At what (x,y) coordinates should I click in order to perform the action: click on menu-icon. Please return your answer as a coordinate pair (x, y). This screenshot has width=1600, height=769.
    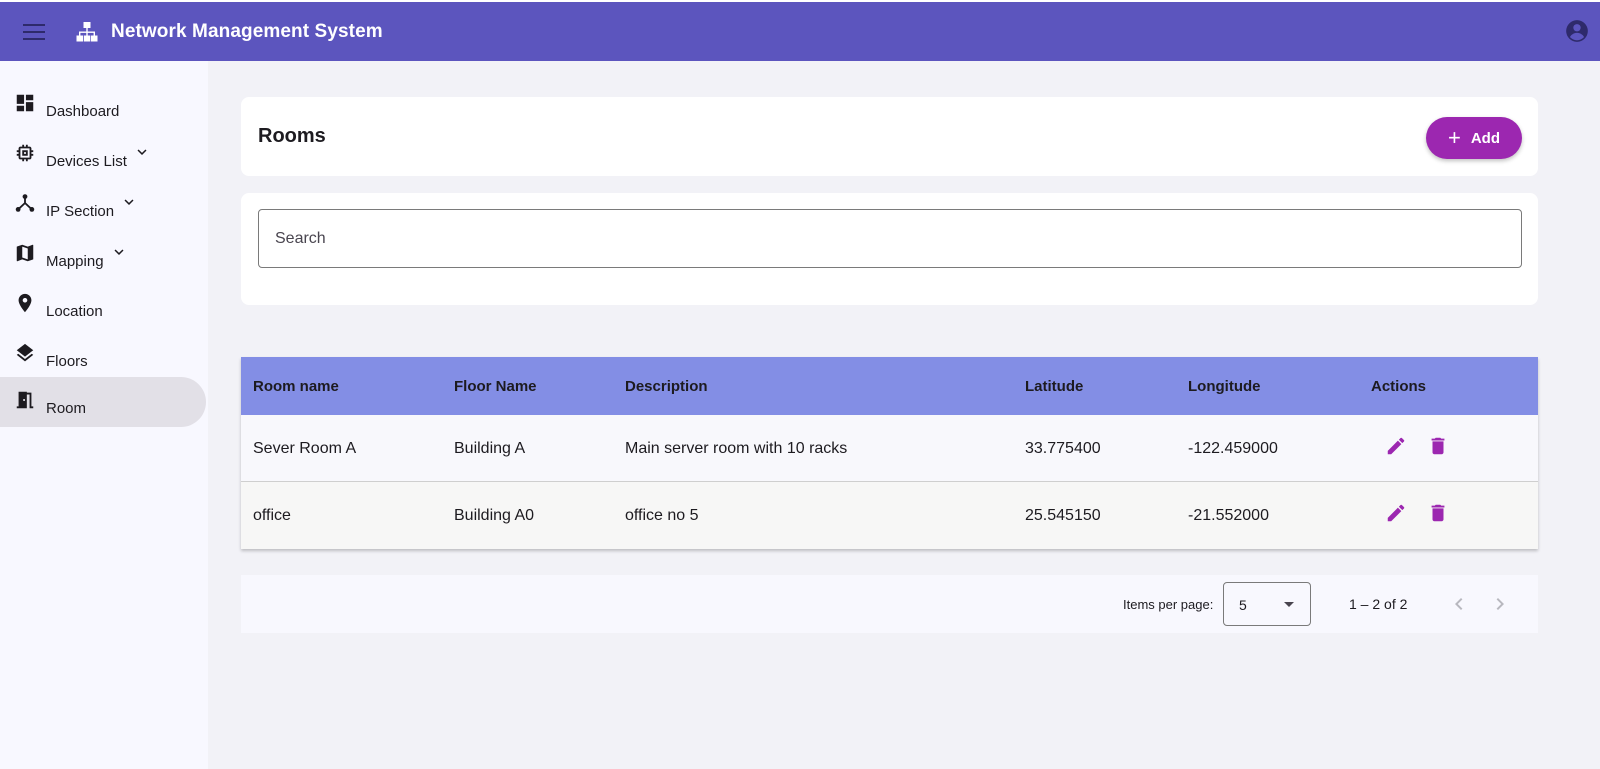
    Looking at the image, I should click on (34, 31).